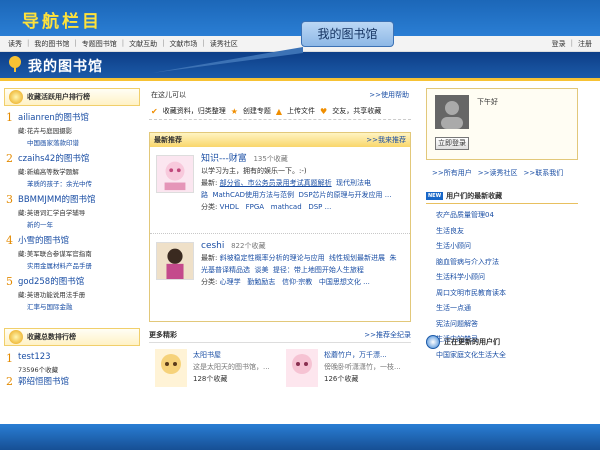  What do you see at coordinates (324, 111) in the screenshot?
I see `share-icon: ♥` at bounding box center [324, 111].